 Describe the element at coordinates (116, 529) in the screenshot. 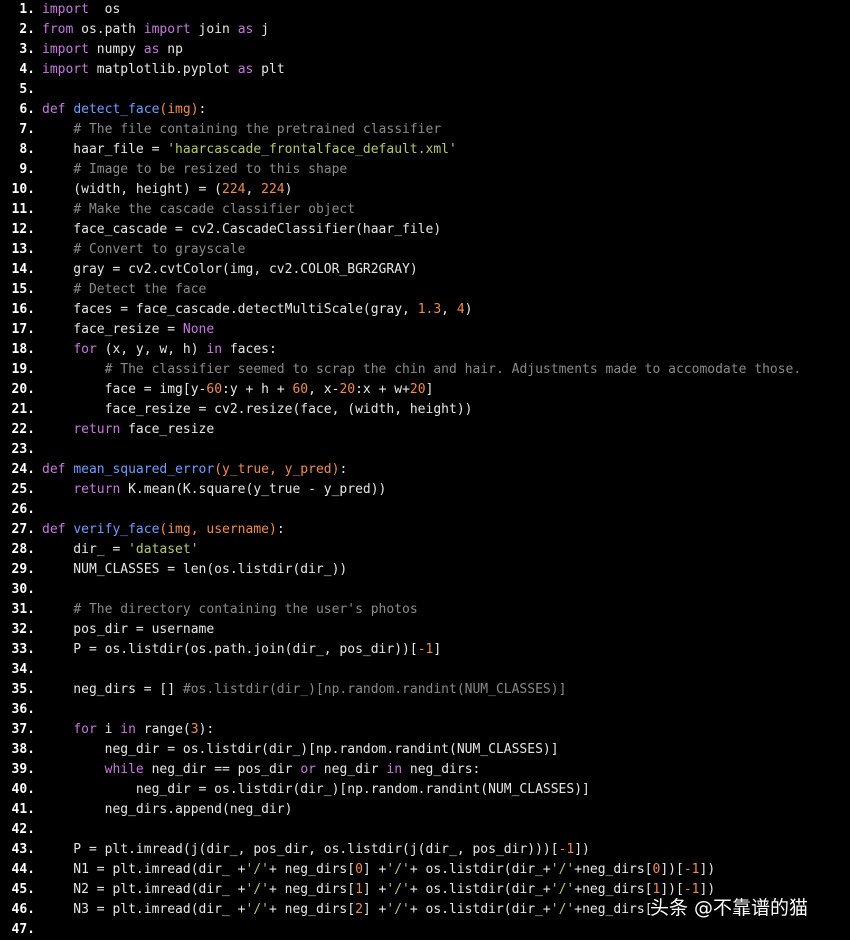

I see `code-token: verify_face` at that location.